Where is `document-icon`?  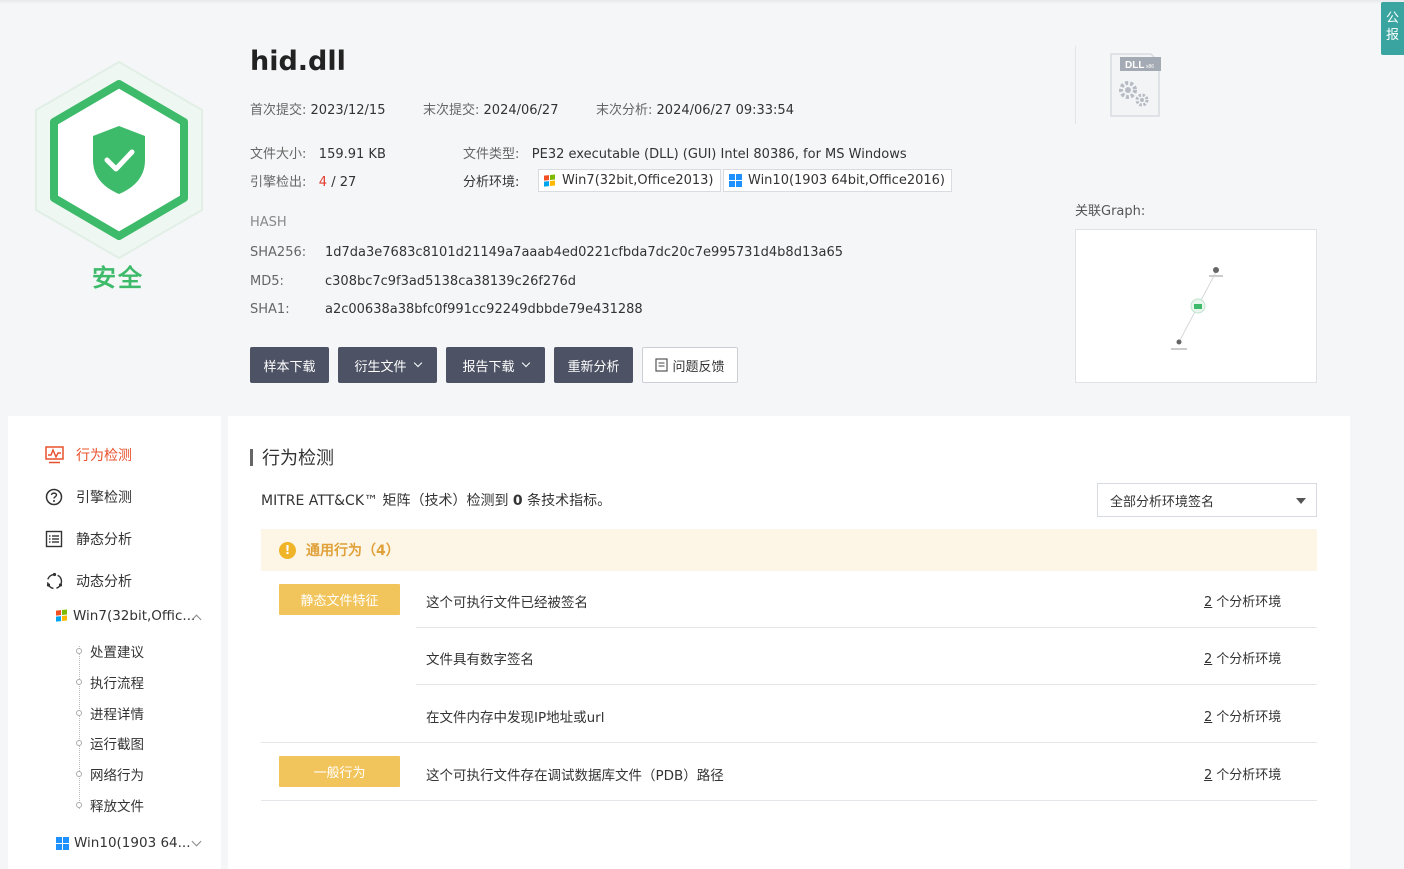
document-icon is located at coordinates (662, 365).